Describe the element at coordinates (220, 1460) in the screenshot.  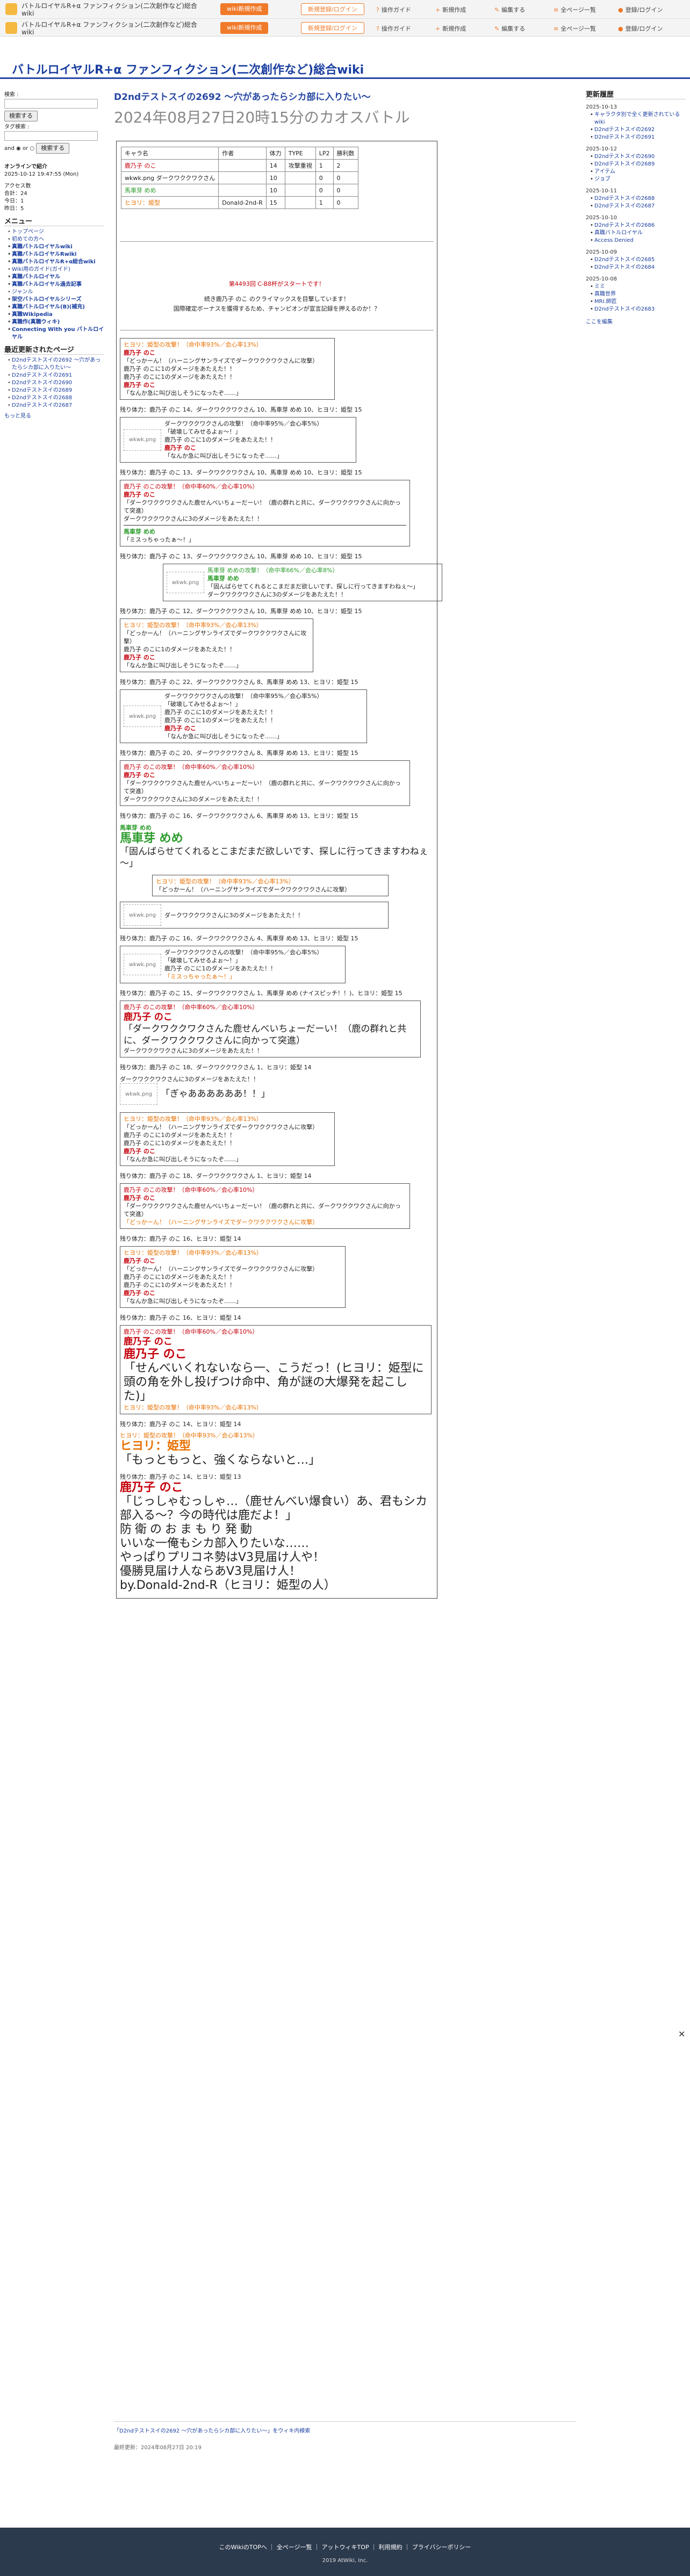
I see `quote-large: 「もっともっと、強くならないと…」` at that location.